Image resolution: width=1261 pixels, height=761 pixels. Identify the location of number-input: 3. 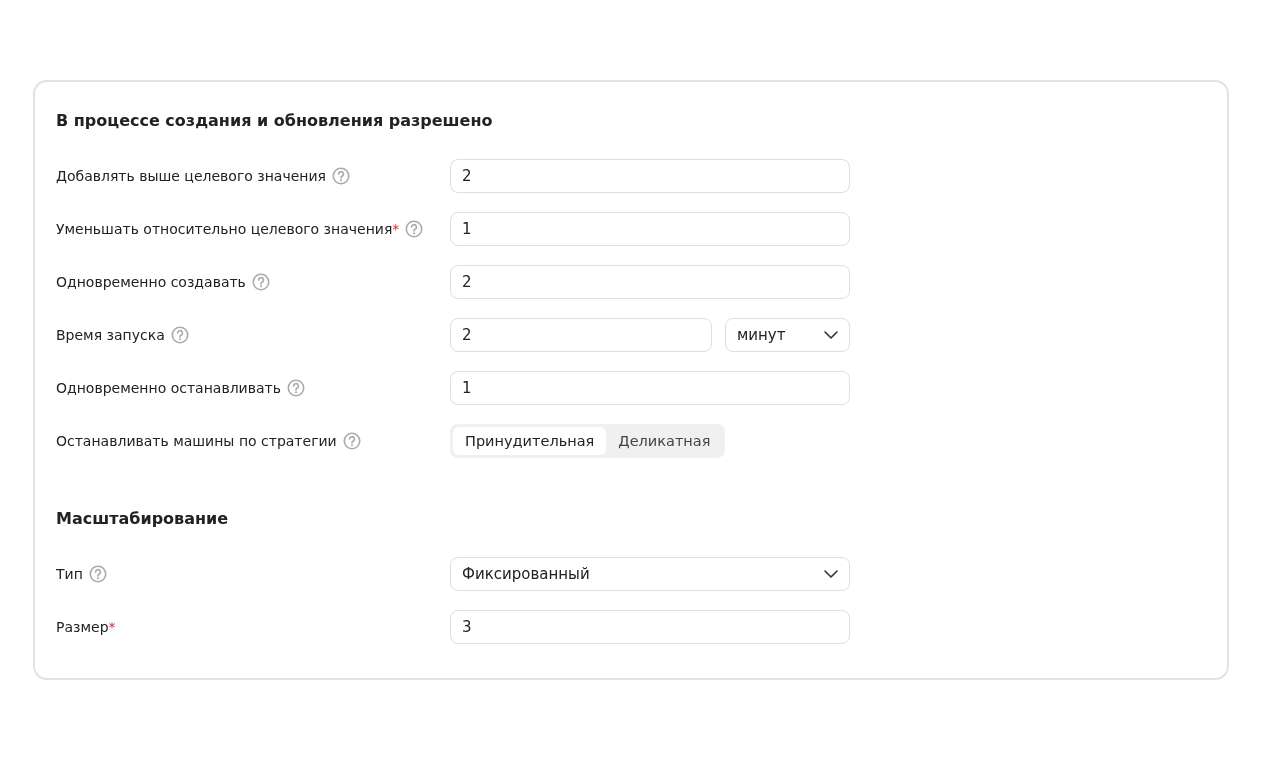
(650, 627).